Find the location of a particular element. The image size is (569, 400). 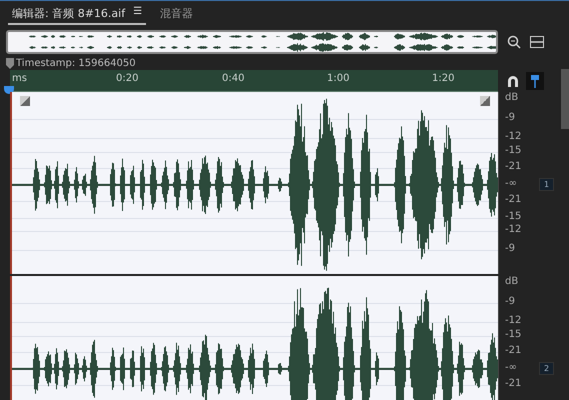

playhead-handle is located at coordinates (9, 90).